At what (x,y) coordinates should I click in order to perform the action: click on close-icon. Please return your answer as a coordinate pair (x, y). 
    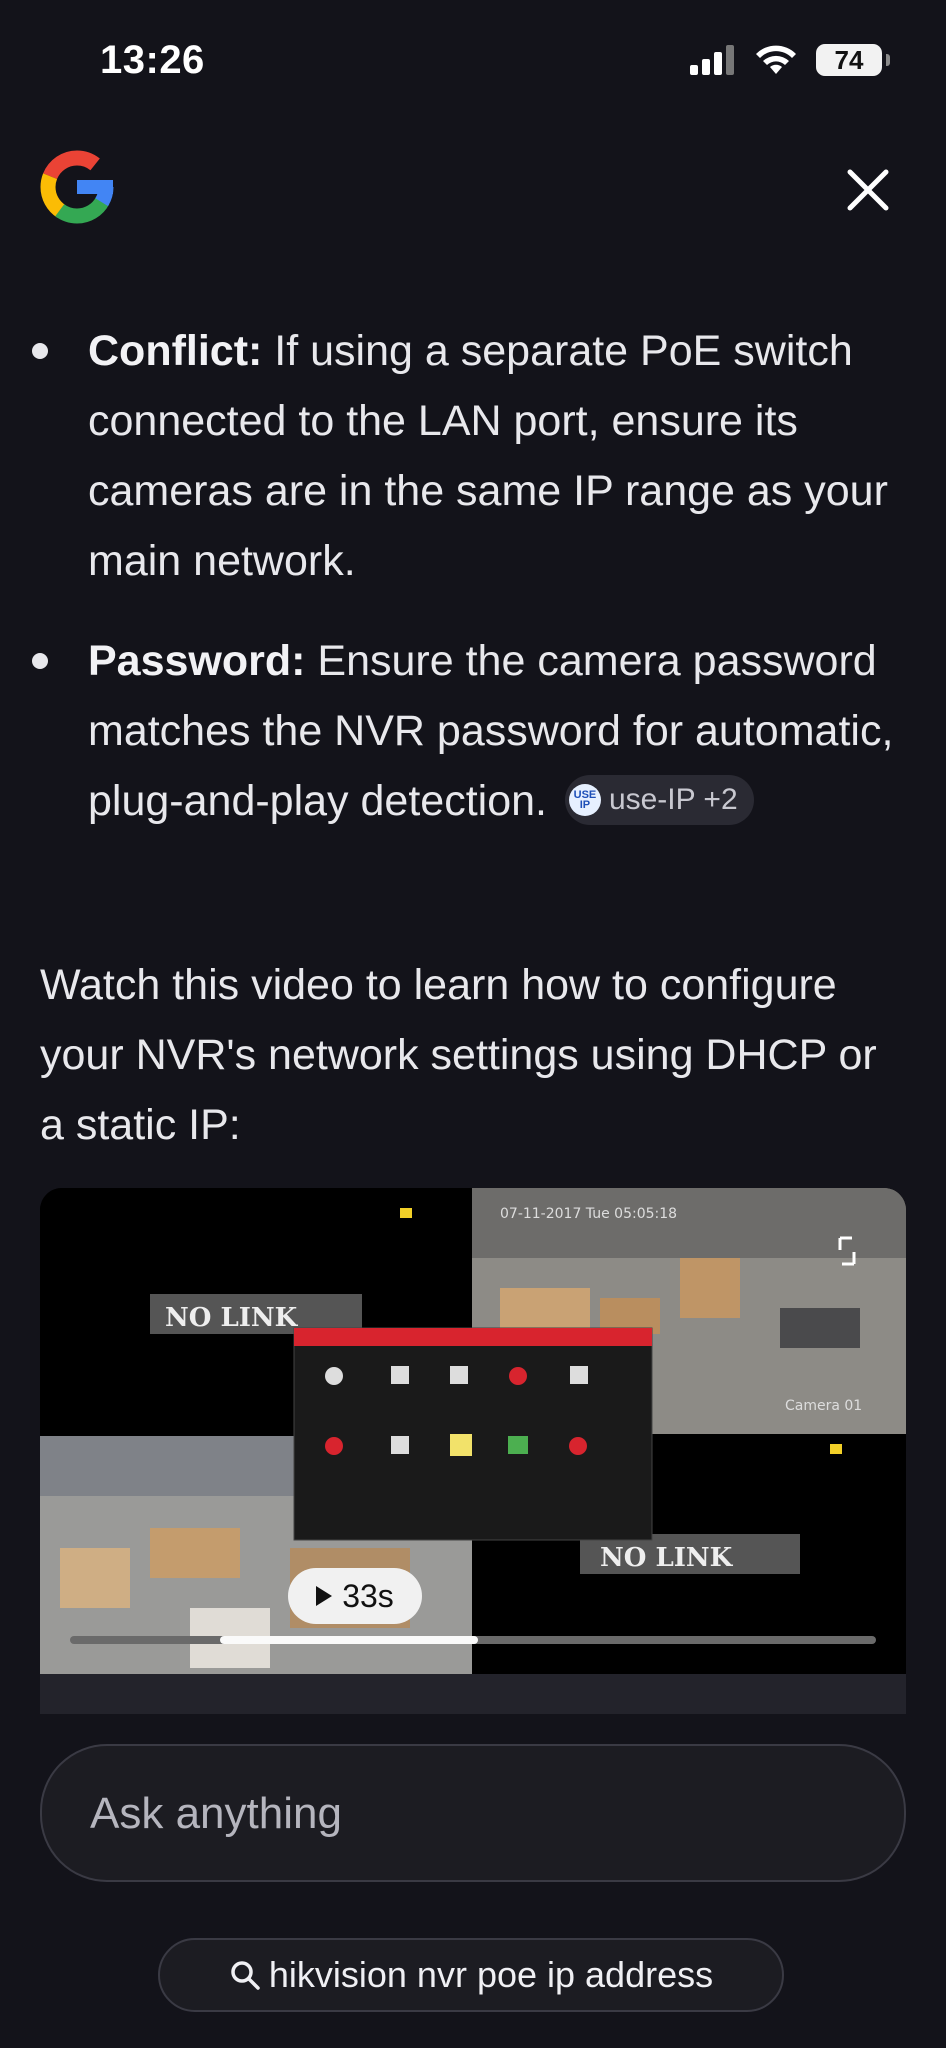
    Looking at the image, I should click on (868, 190).